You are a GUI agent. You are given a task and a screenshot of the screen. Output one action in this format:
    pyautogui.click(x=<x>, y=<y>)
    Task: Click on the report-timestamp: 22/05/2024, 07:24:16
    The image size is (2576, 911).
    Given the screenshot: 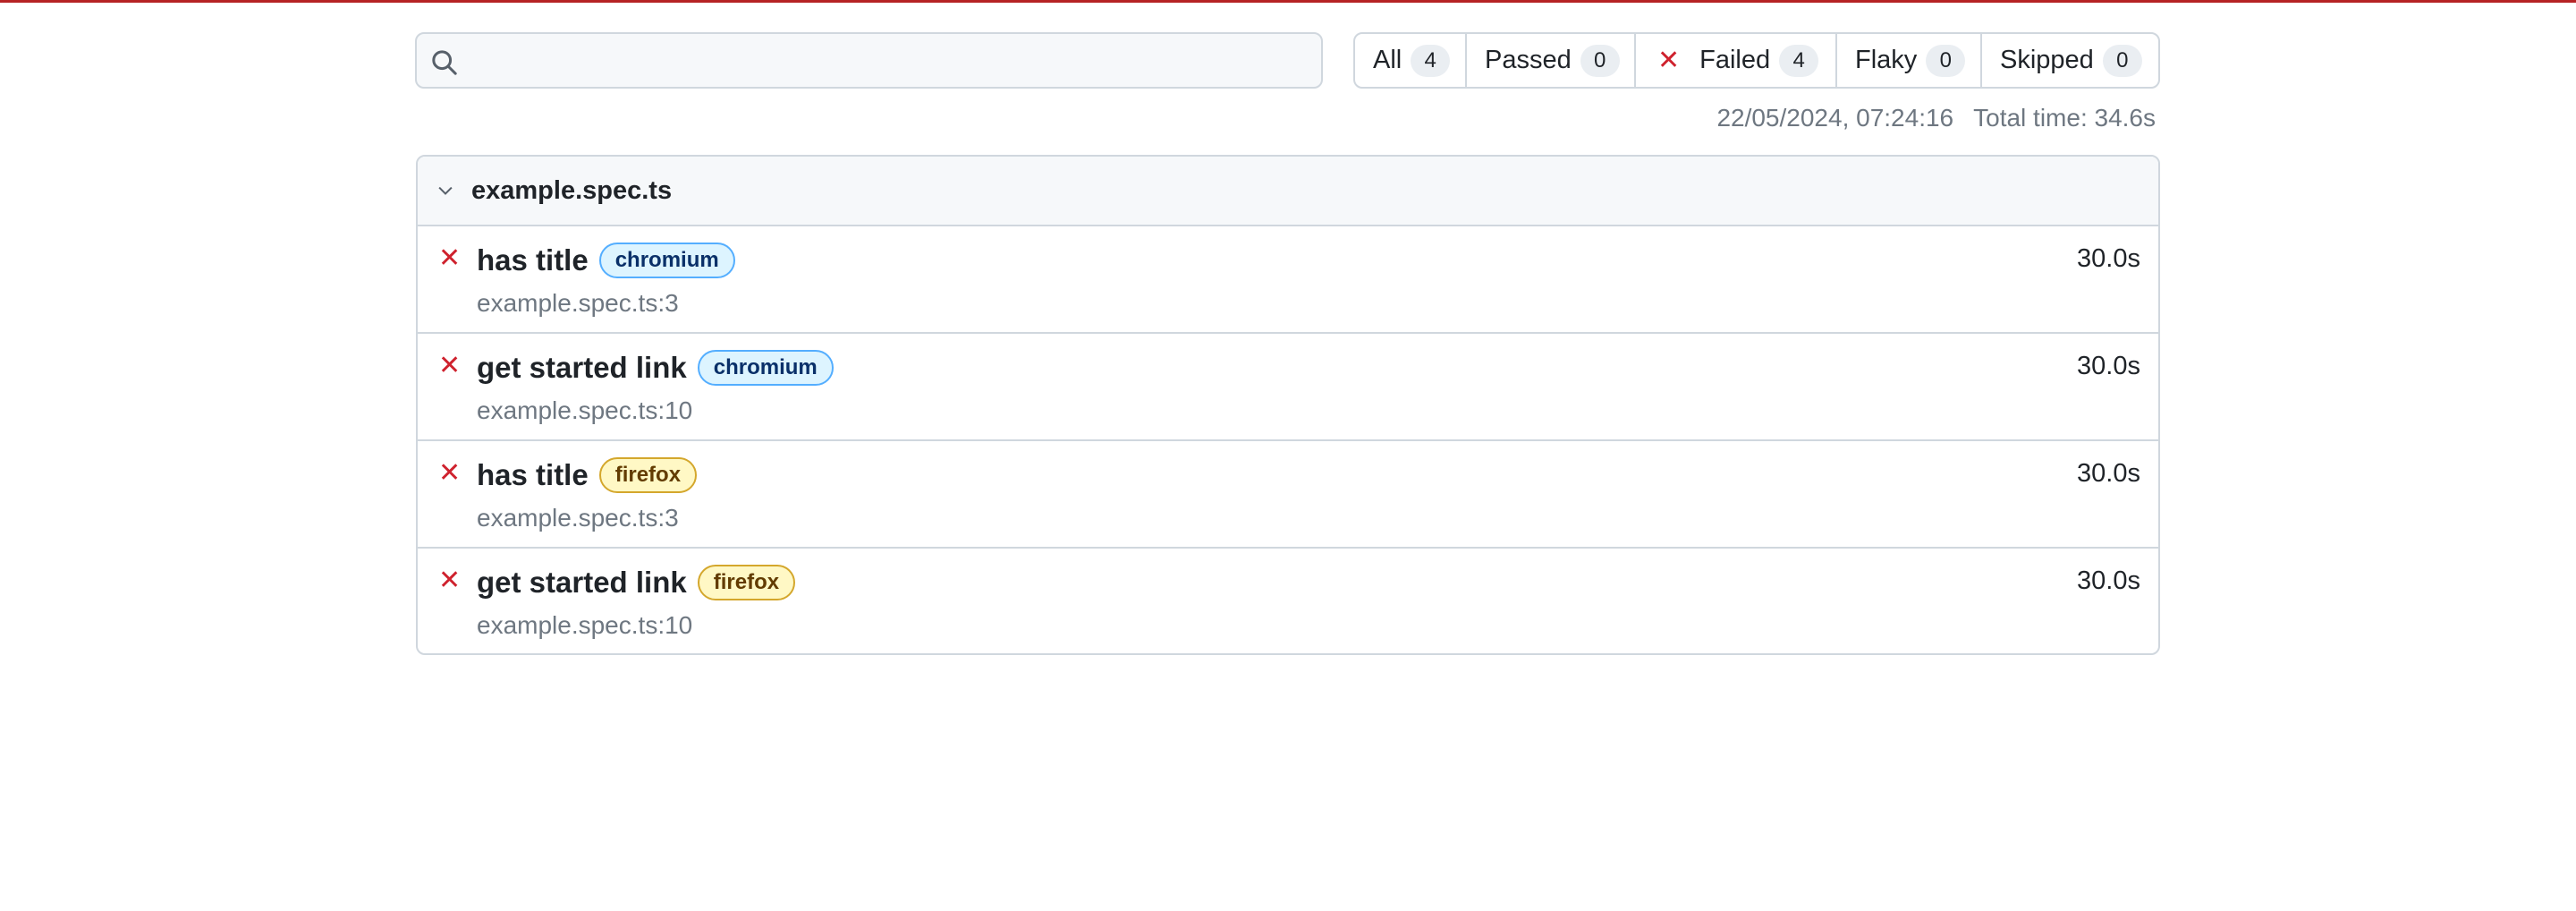 What is the action you would take?
    pyautogui.click(x=1835, y=118)
    